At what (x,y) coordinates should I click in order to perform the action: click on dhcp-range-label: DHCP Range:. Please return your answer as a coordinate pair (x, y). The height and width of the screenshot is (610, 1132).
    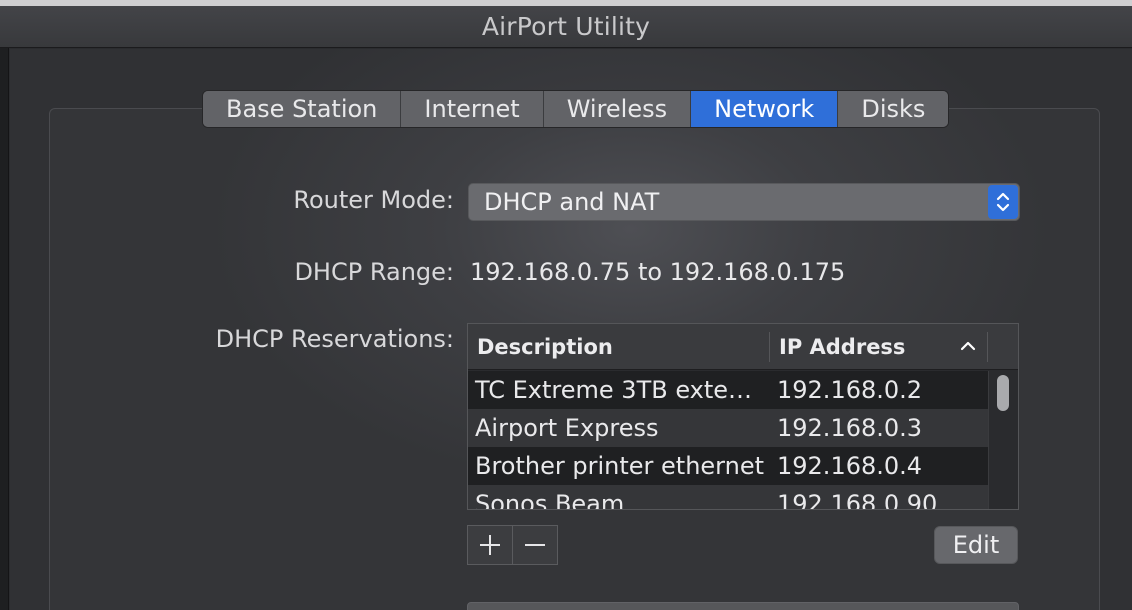
    Looking at the image, I should click on (374, 272).